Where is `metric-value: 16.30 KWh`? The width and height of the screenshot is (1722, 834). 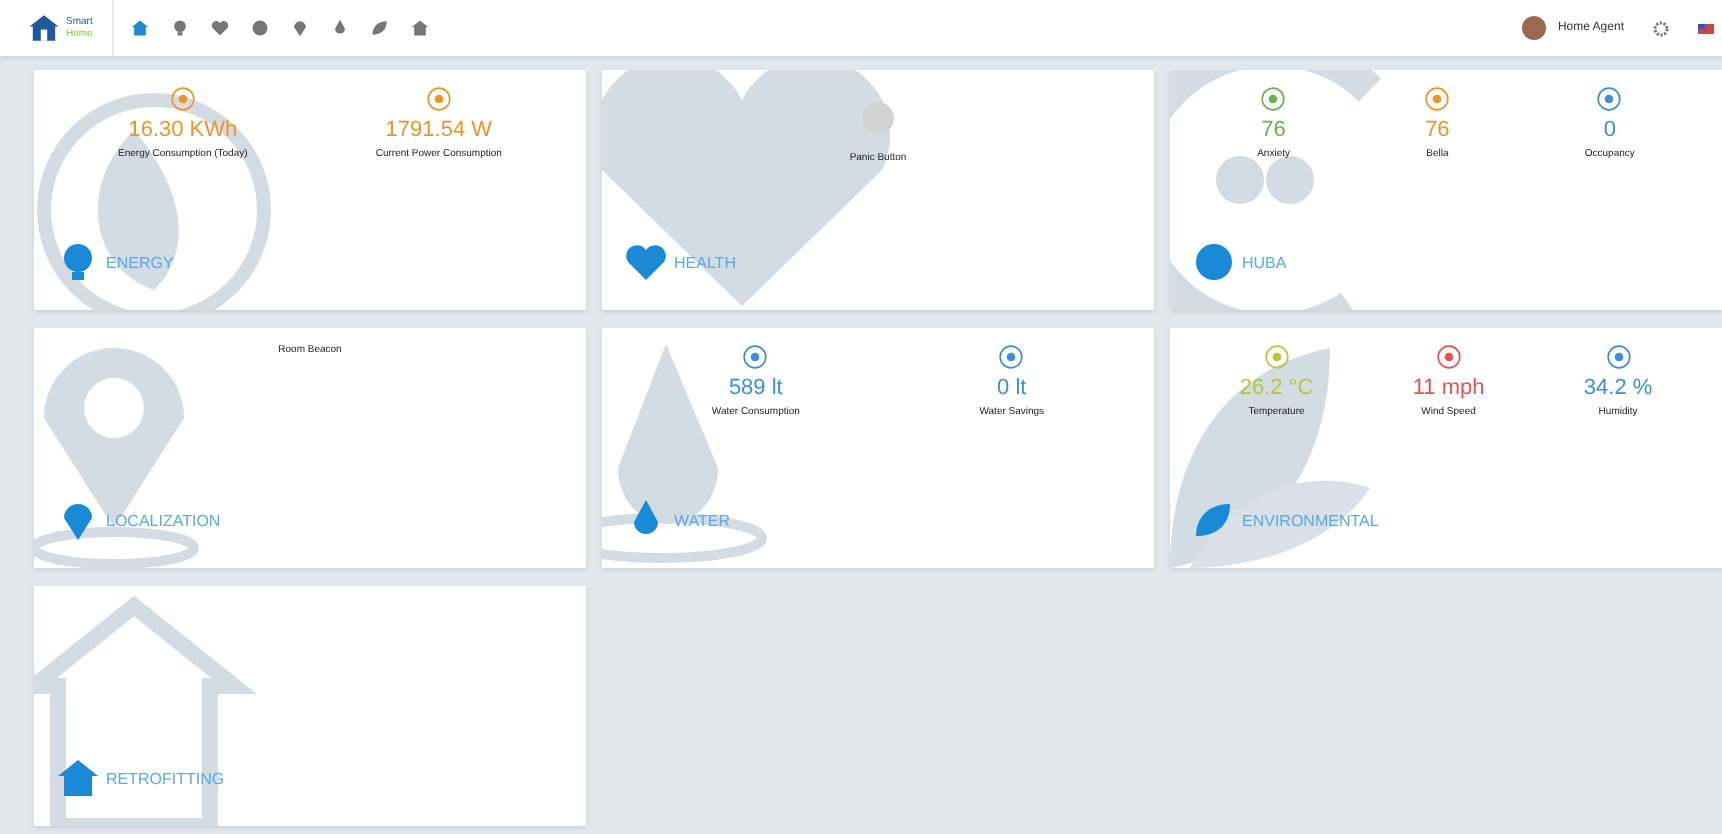 metric-value: 16.30 KWh is located at coordinates (183, 130).